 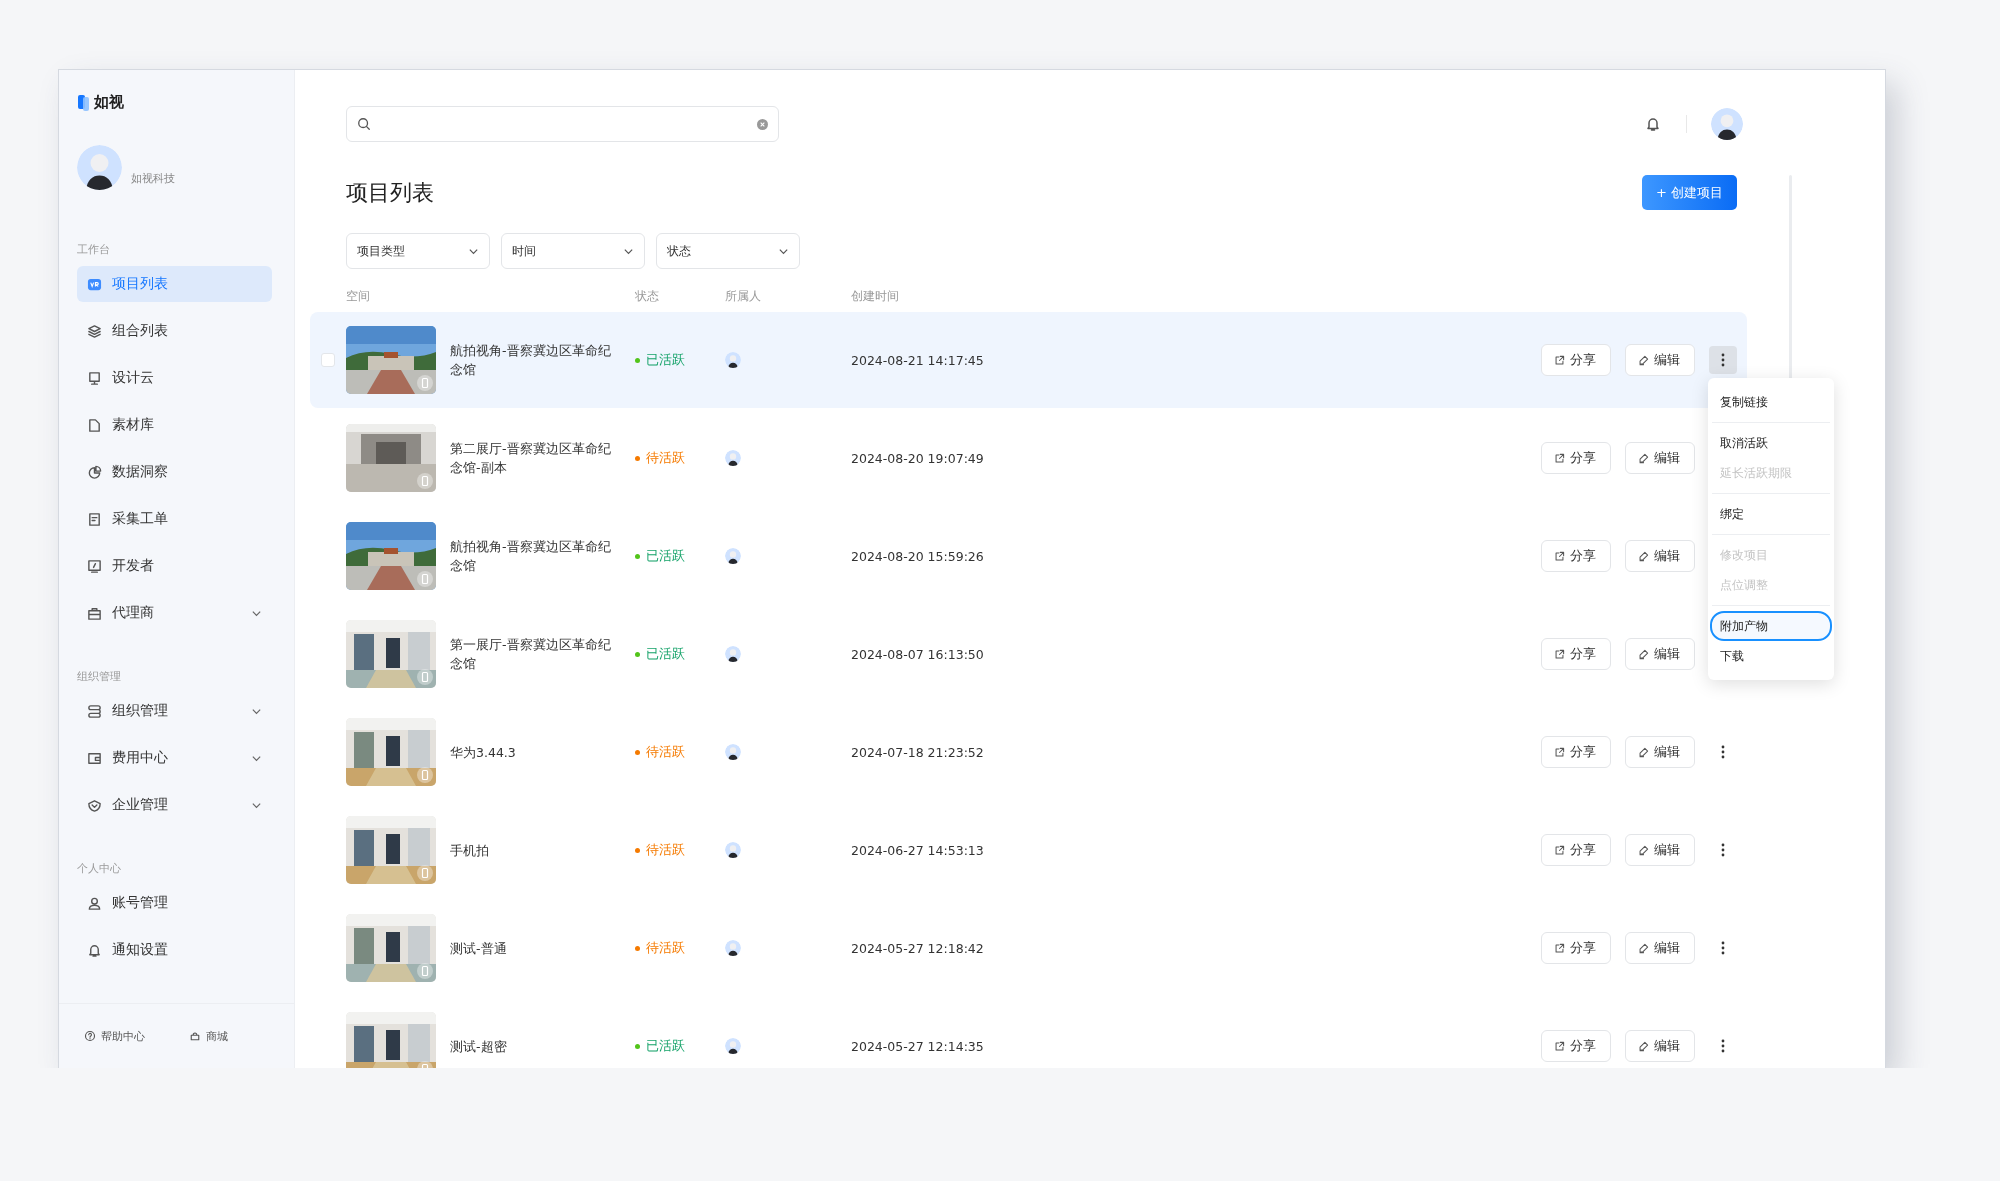 What do you see at coordinates (918, 1046) in the screenshot?
I see `date-text: 2024-05-27 12:14:35` at bounding box center [918, 1046].